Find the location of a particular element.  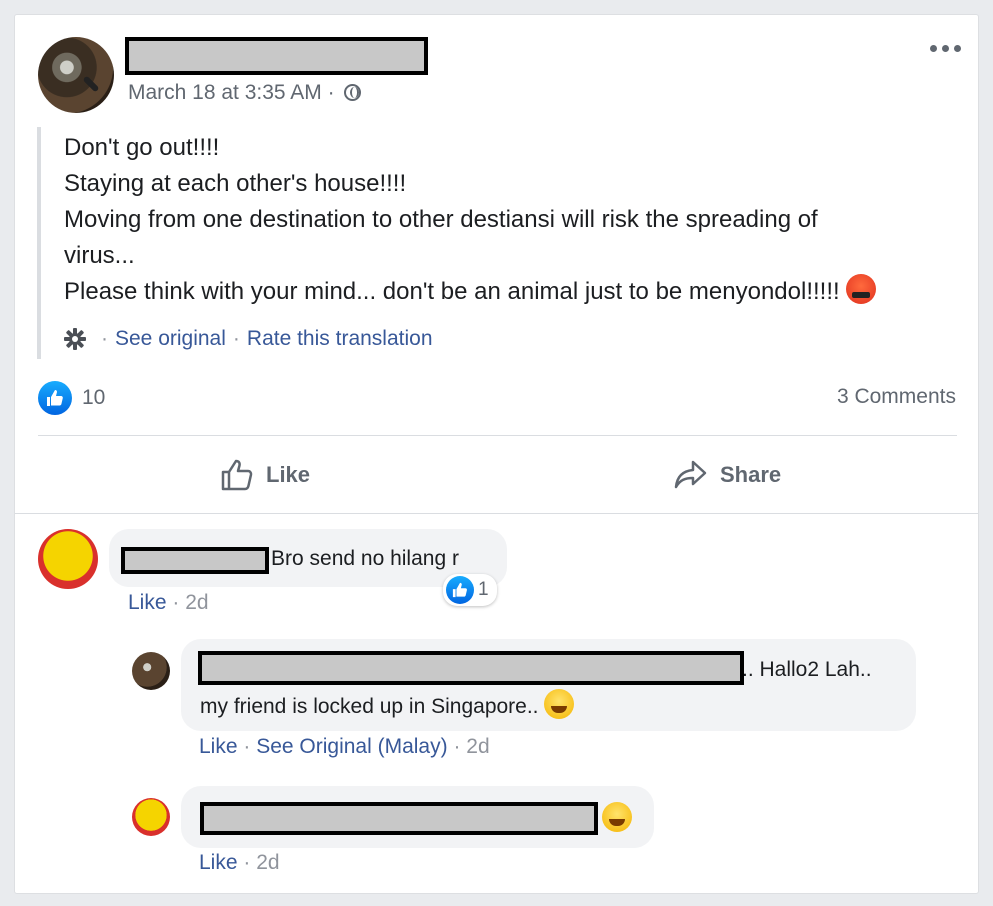

globe-icon is located at coordinates (353, 92).